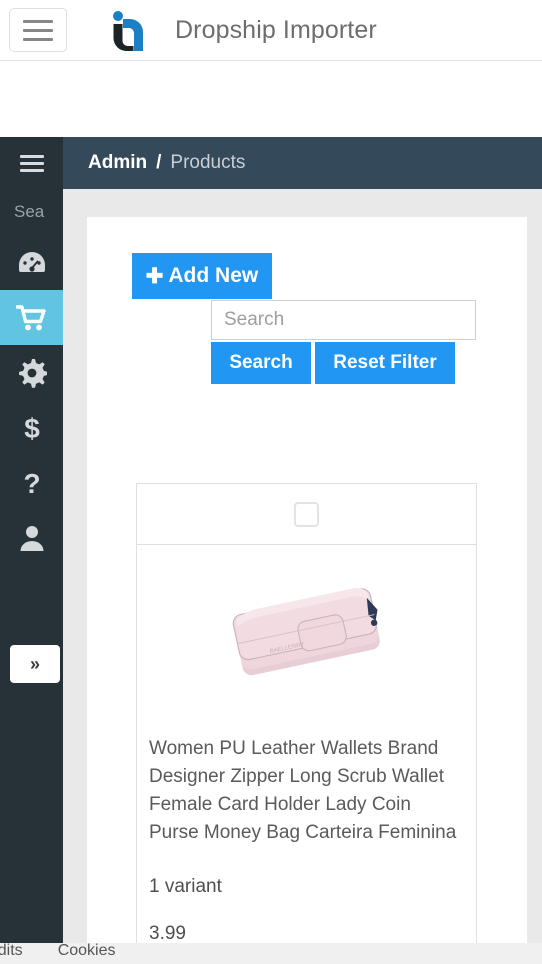 The height and width of the screenshot is (964, 542). What do you see at coordinates (385, 363) in the screenshot?
I see `reset-filter-button: Reset Filter` at bounding box center [385, 363].